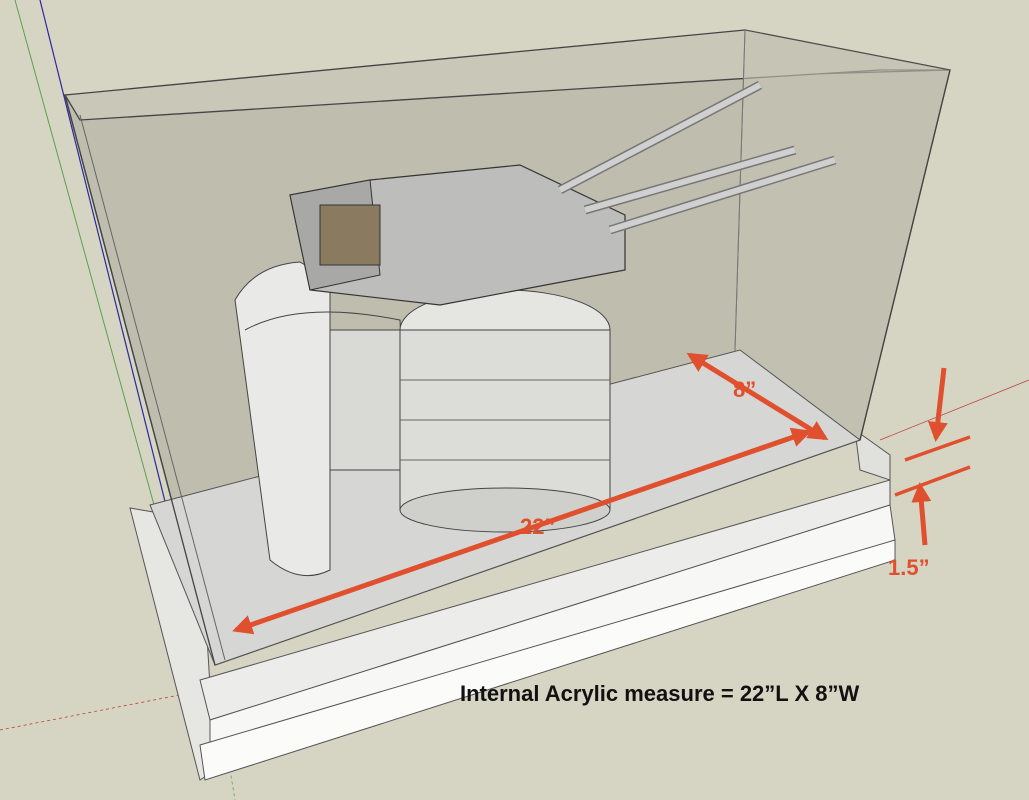 The image size is (1029, 800). Describe the element at coordinates (909, 567) in the screenshot. I see `base-height-dimension-label: 1.5”` at that location.